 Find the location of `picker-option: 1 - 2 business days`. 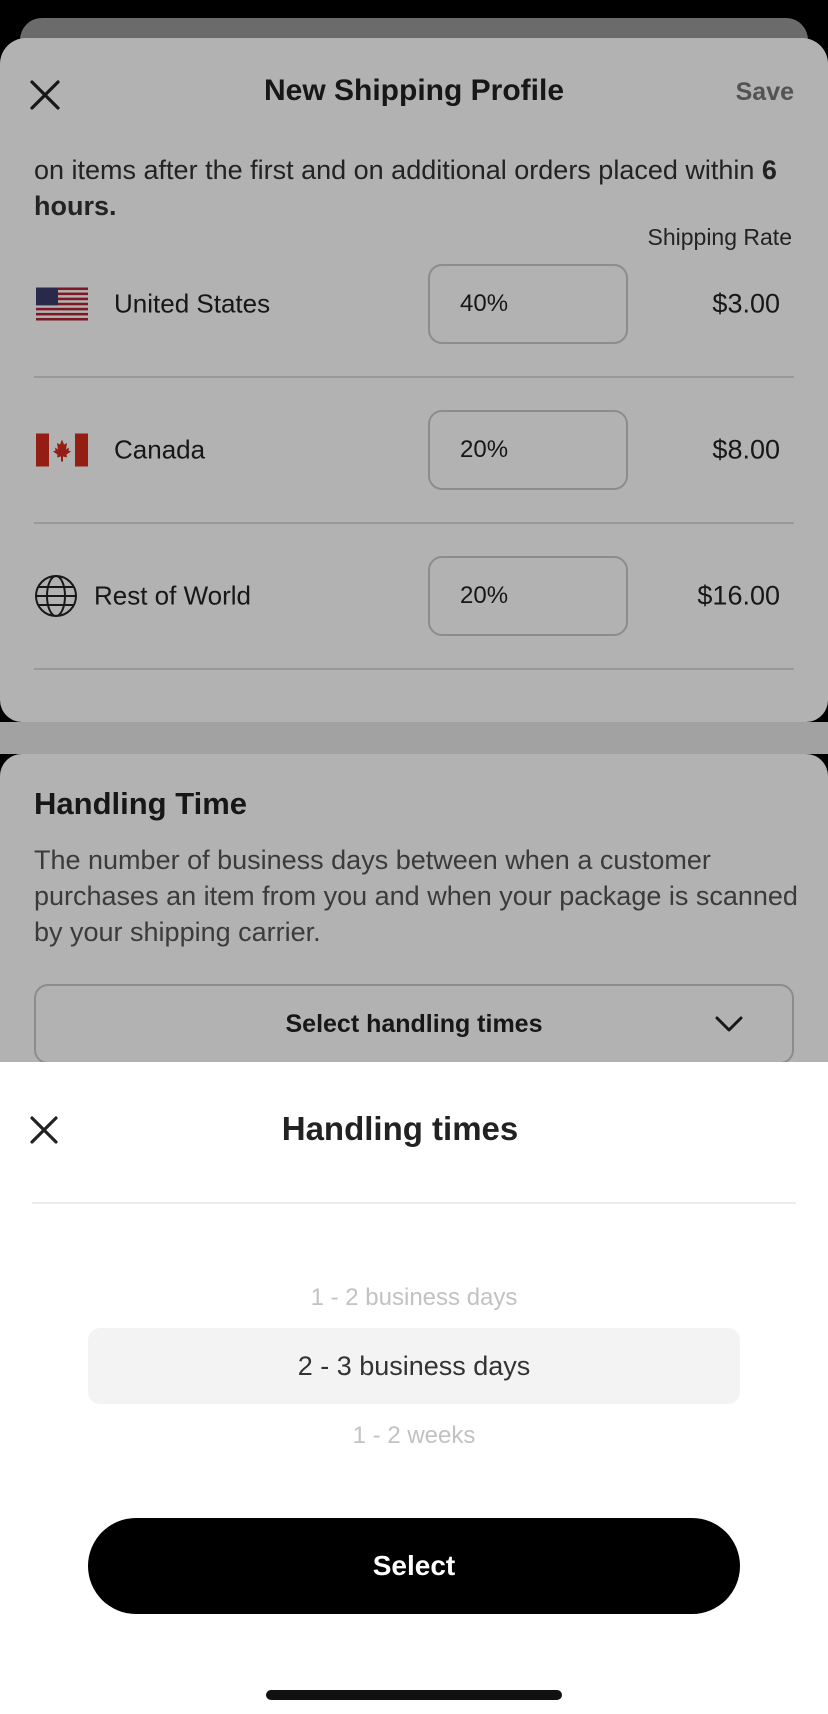

picker-option: 1 - 2 business days is located at coordinates (414, 1298).